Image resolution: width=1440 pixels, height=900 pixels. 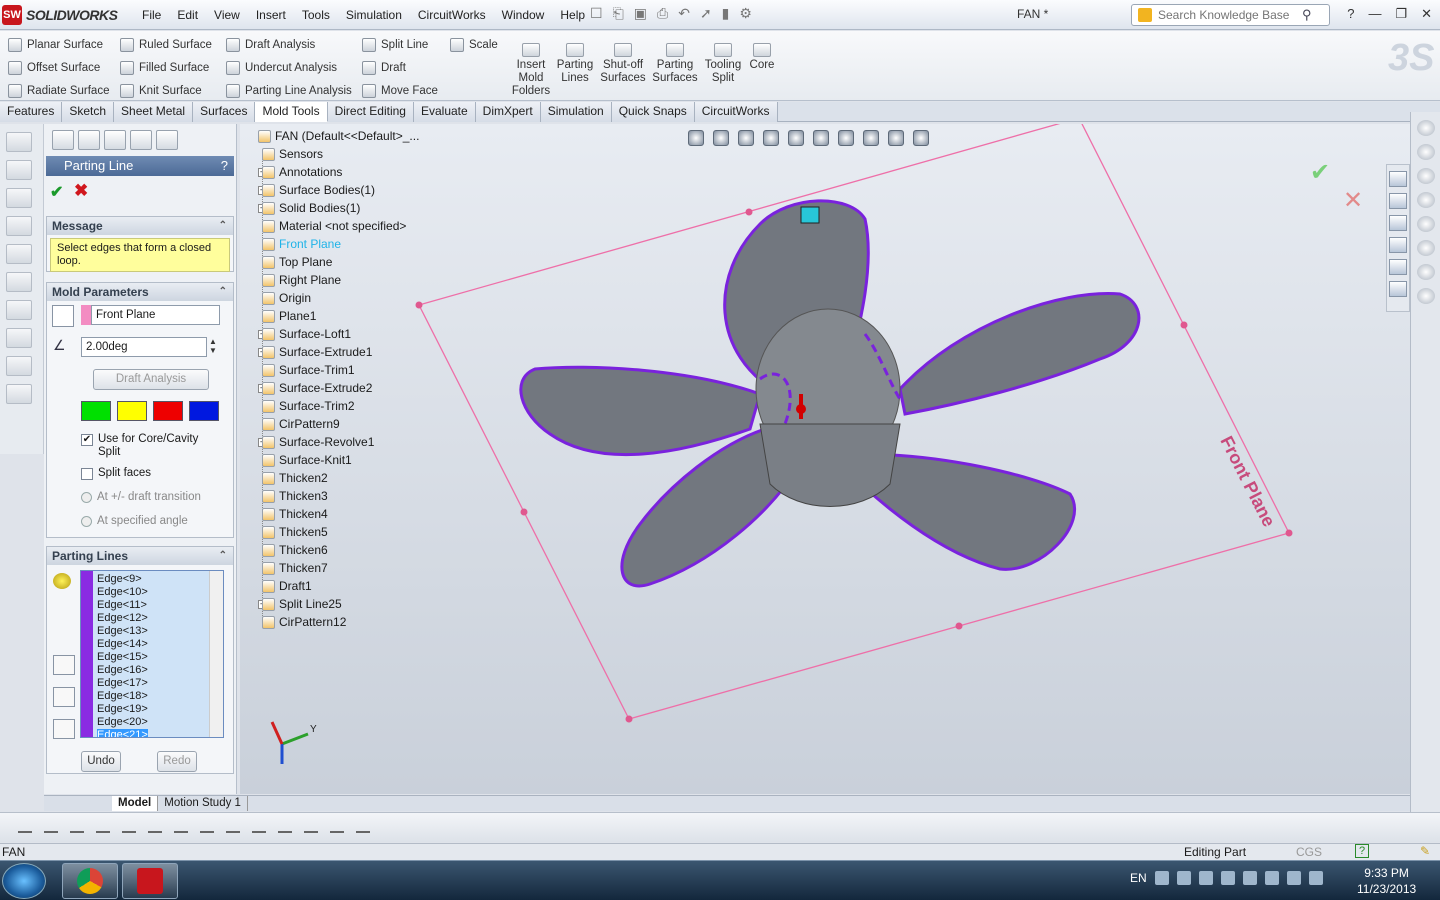 I want to click on tab-features: Features, so click(x=31, y=112).